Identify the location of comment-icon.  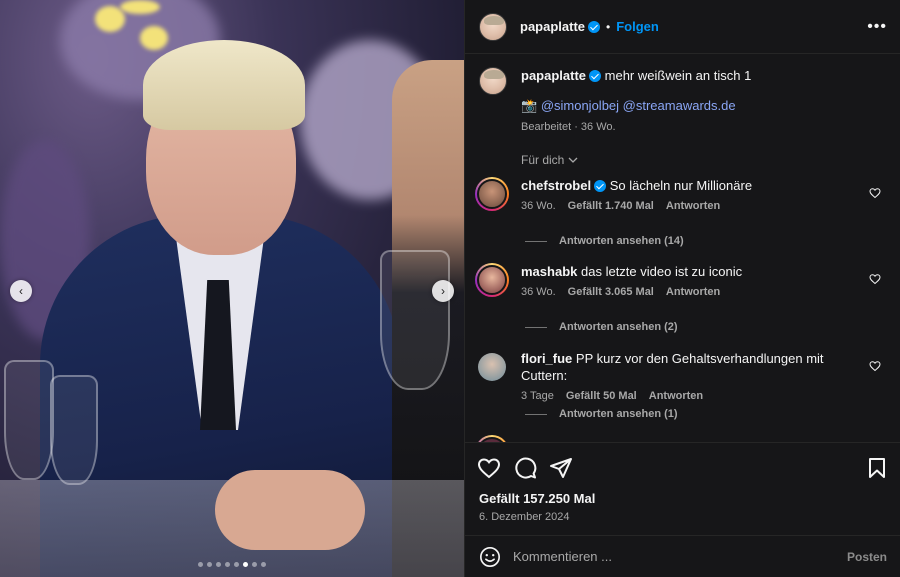
(525, 468).